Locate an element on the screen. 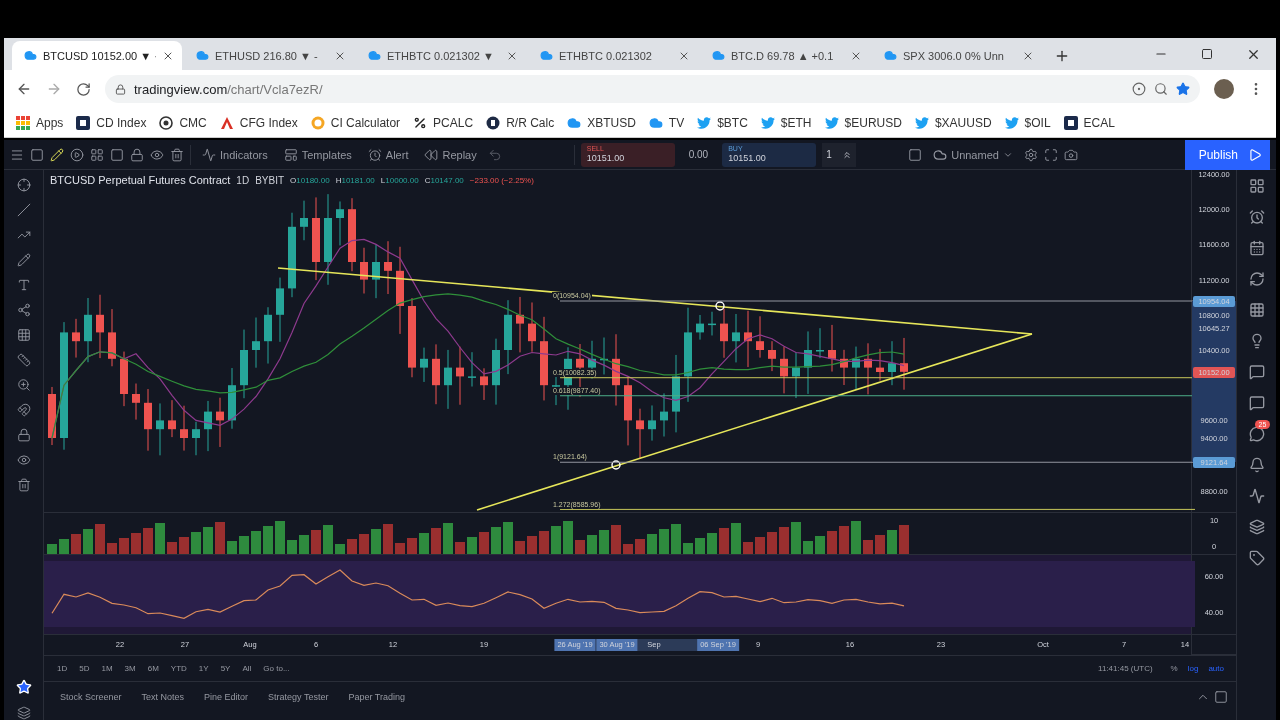 This screenshot has width=1280, height=720. toolbar-button: Alert is located at coordinates (388, 154).